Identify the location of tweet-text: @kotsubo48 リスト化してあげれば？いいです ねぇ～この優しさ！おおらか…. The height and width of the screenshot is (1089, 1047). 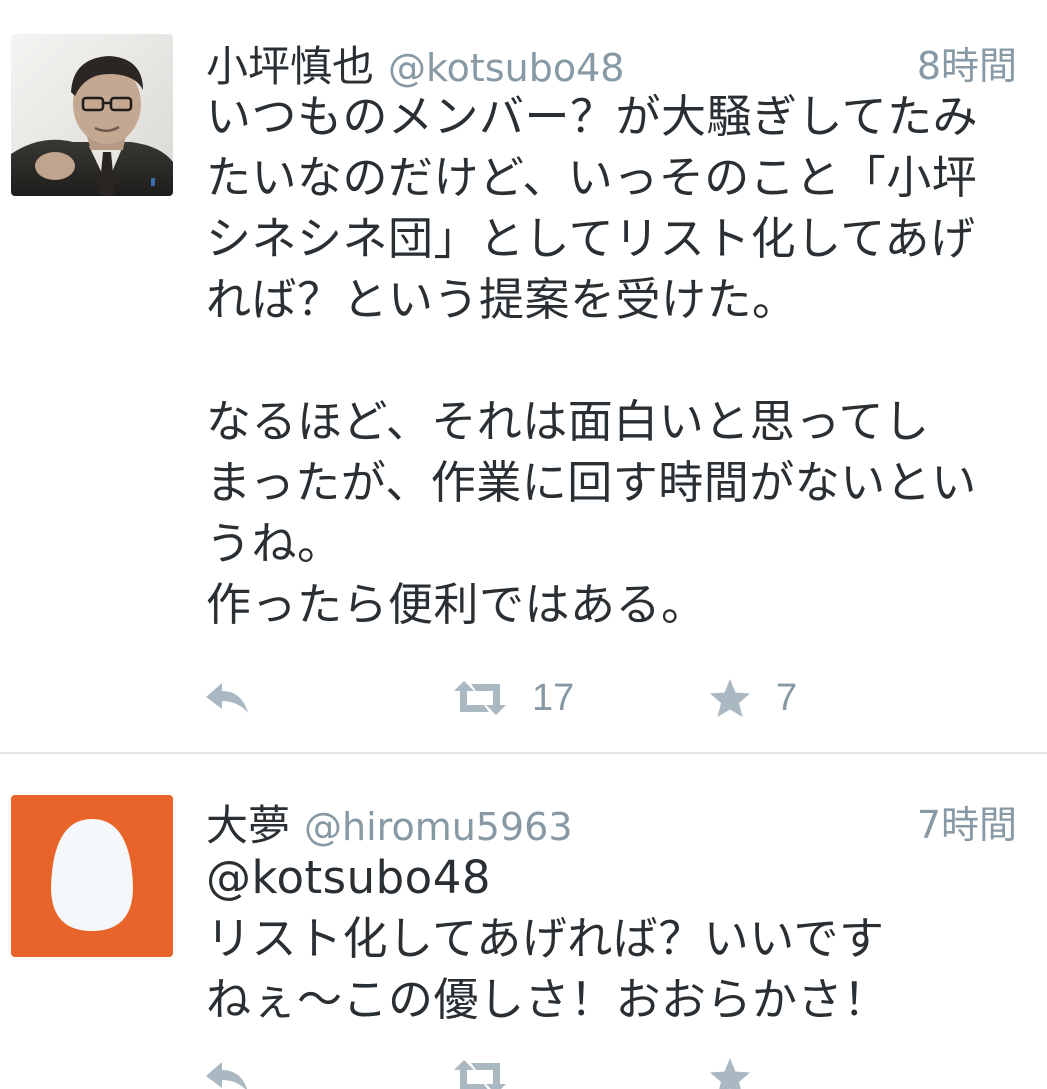
(547, 938).